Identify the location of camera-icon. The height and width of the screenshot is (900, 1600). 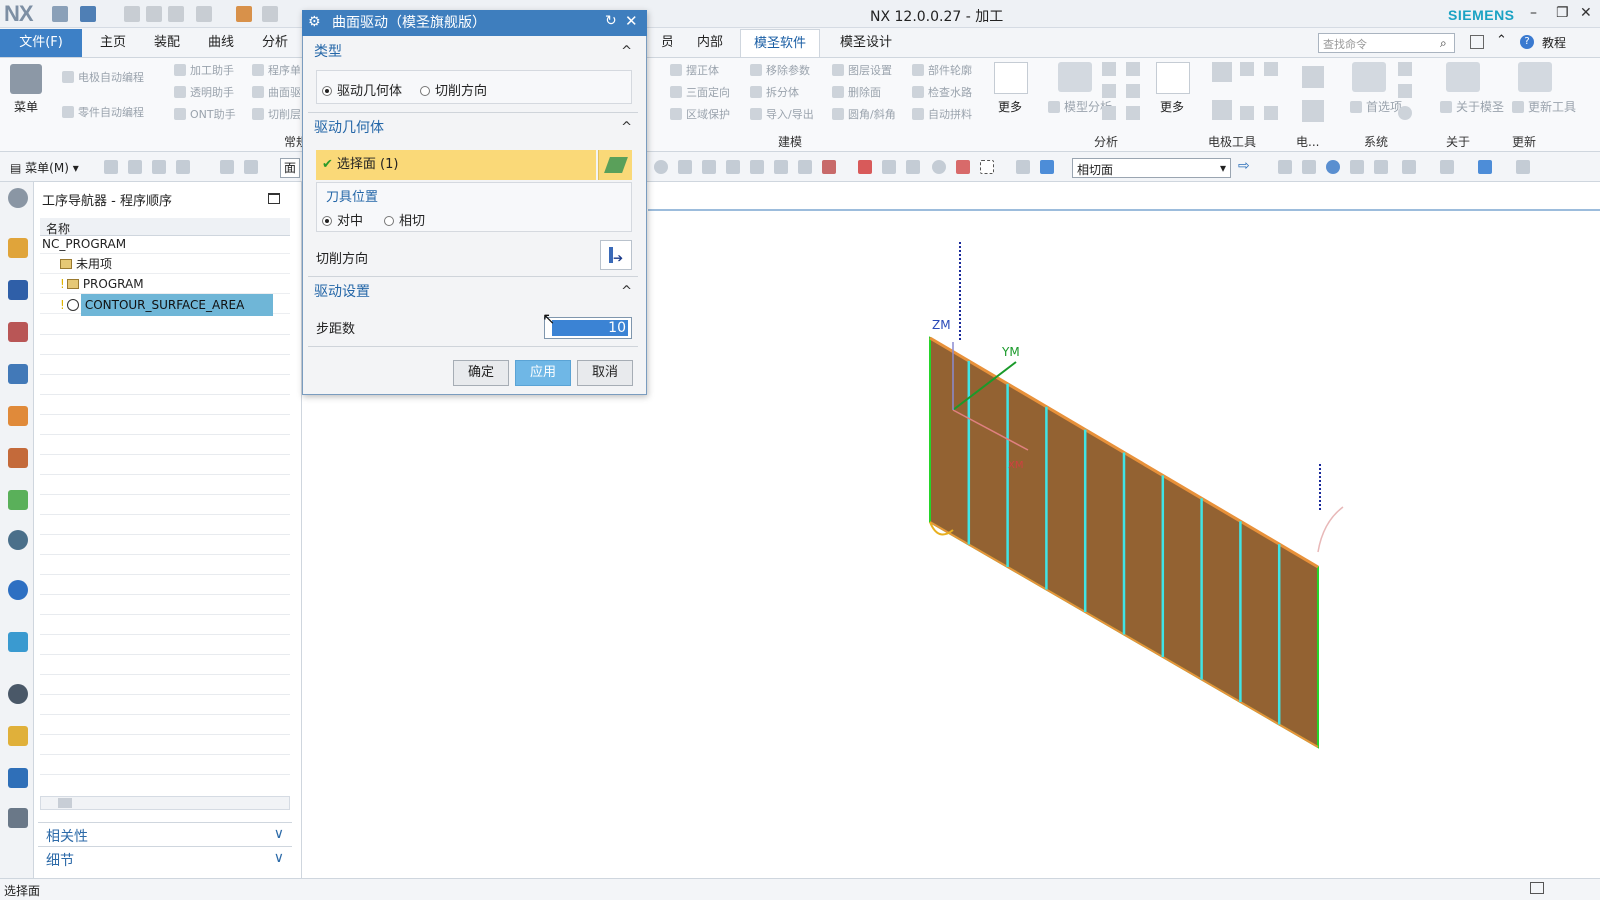
(1523, 167).